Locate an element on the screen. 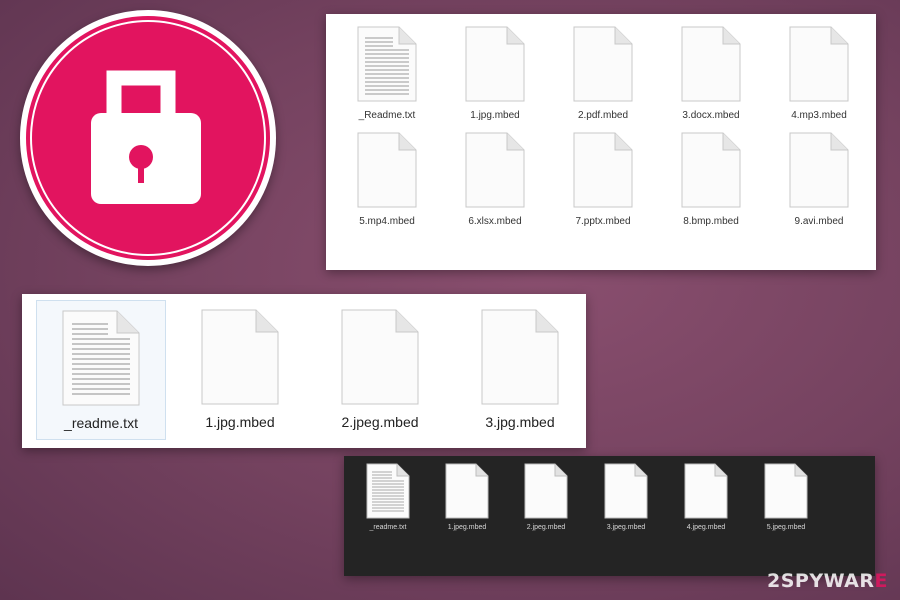  file-name: _Readme.txt is located at coordinates (387, 115).